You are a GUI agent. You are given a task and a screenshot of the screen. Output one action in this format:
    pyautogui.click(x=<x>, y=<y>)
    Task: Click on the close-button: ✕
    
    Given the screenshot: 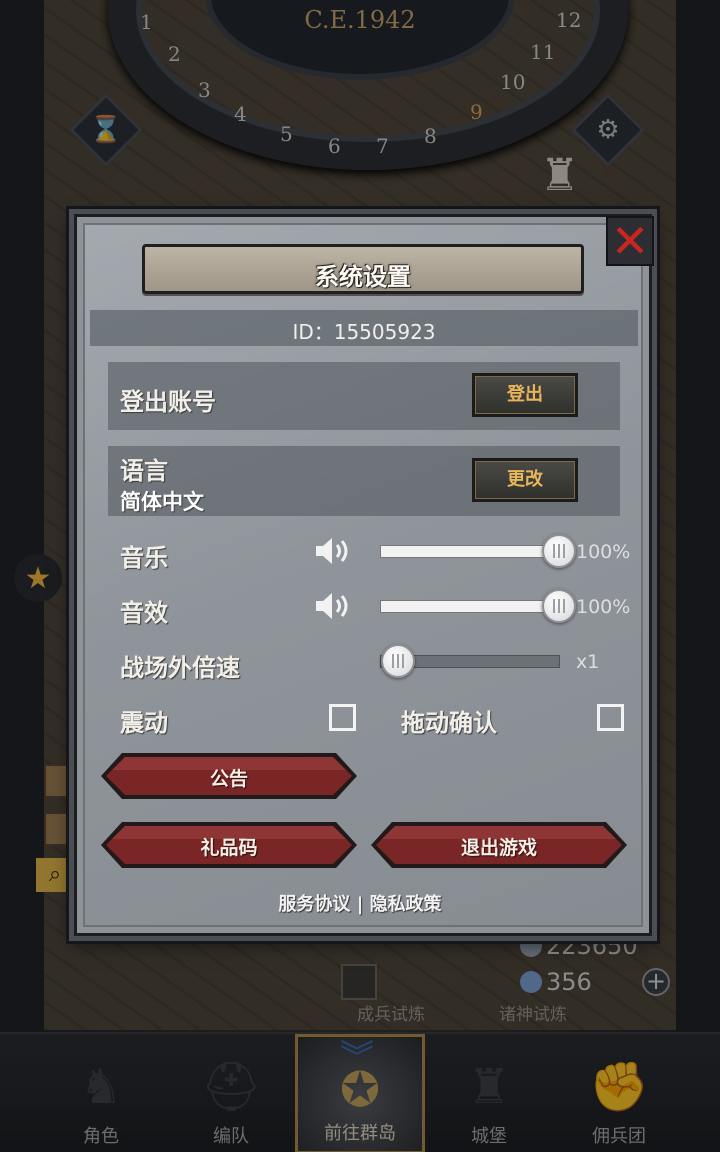 What is the action you would take?
    pyautogui.click(x=630, y=241)
    